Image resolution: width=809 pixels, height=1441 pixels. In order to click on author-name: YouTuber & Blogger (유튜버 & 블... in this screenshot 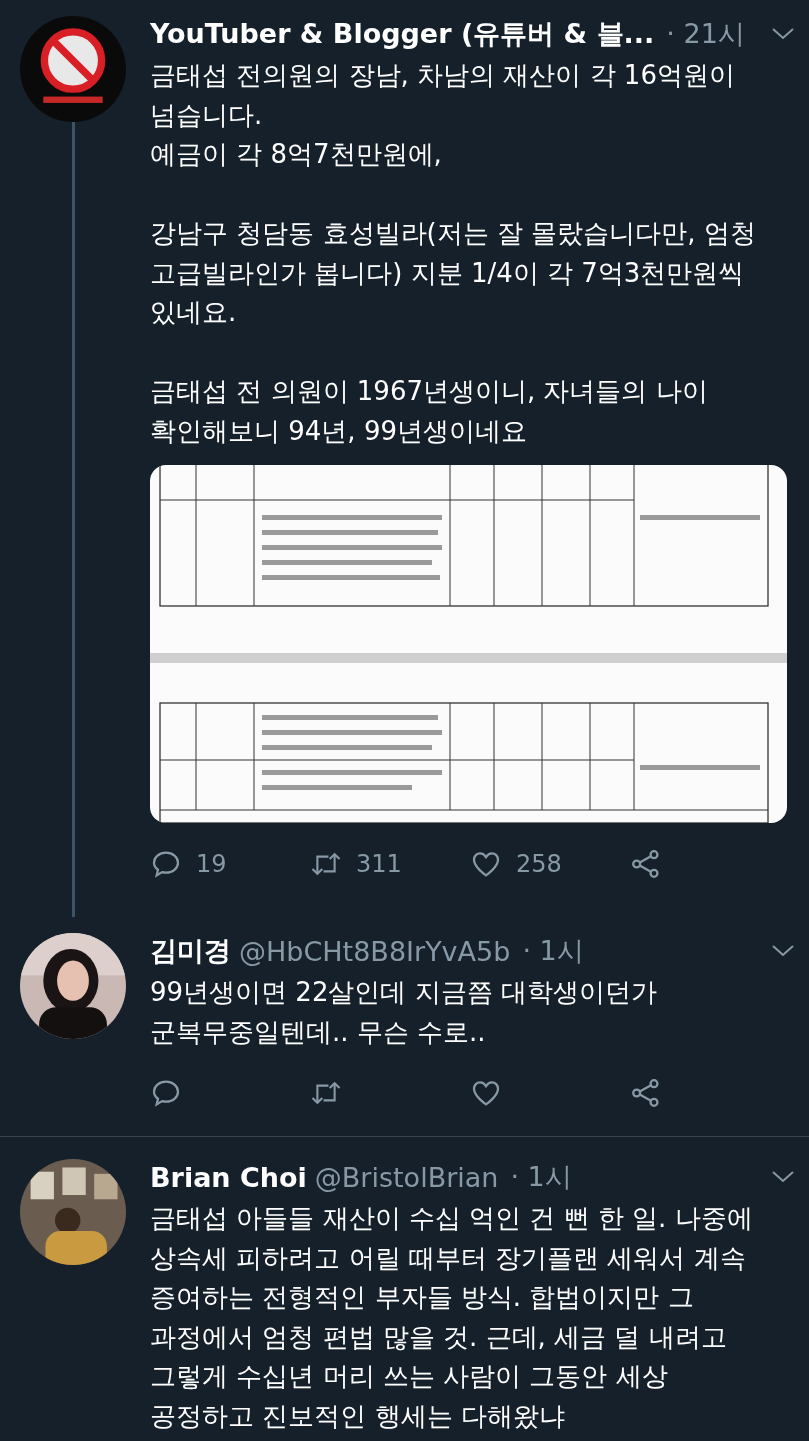, I will do `click(402, 34)`.